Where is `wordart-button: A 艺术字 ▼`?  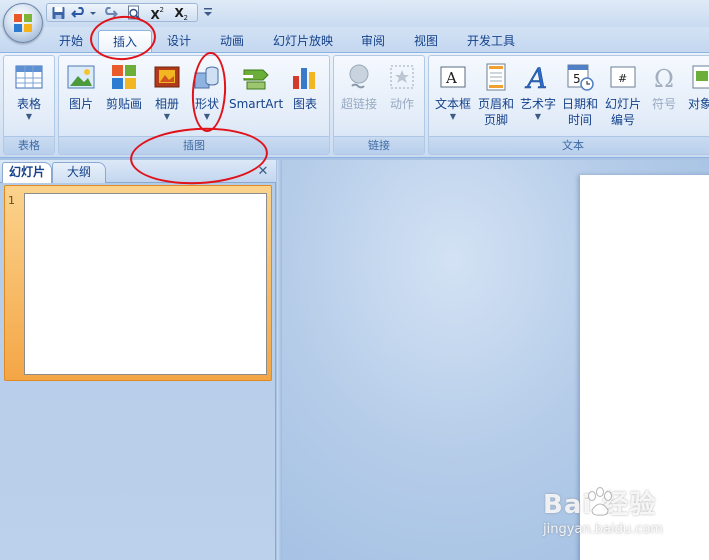 wordart-button: A 艺术字 ▼ is located at coordinates (538, 98).